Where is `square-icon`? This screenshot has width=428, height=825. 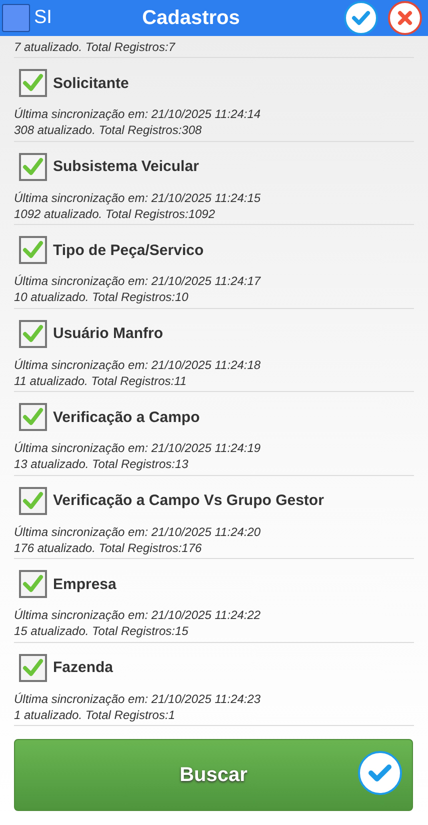
square-icon is located at coordinates (16, 18).